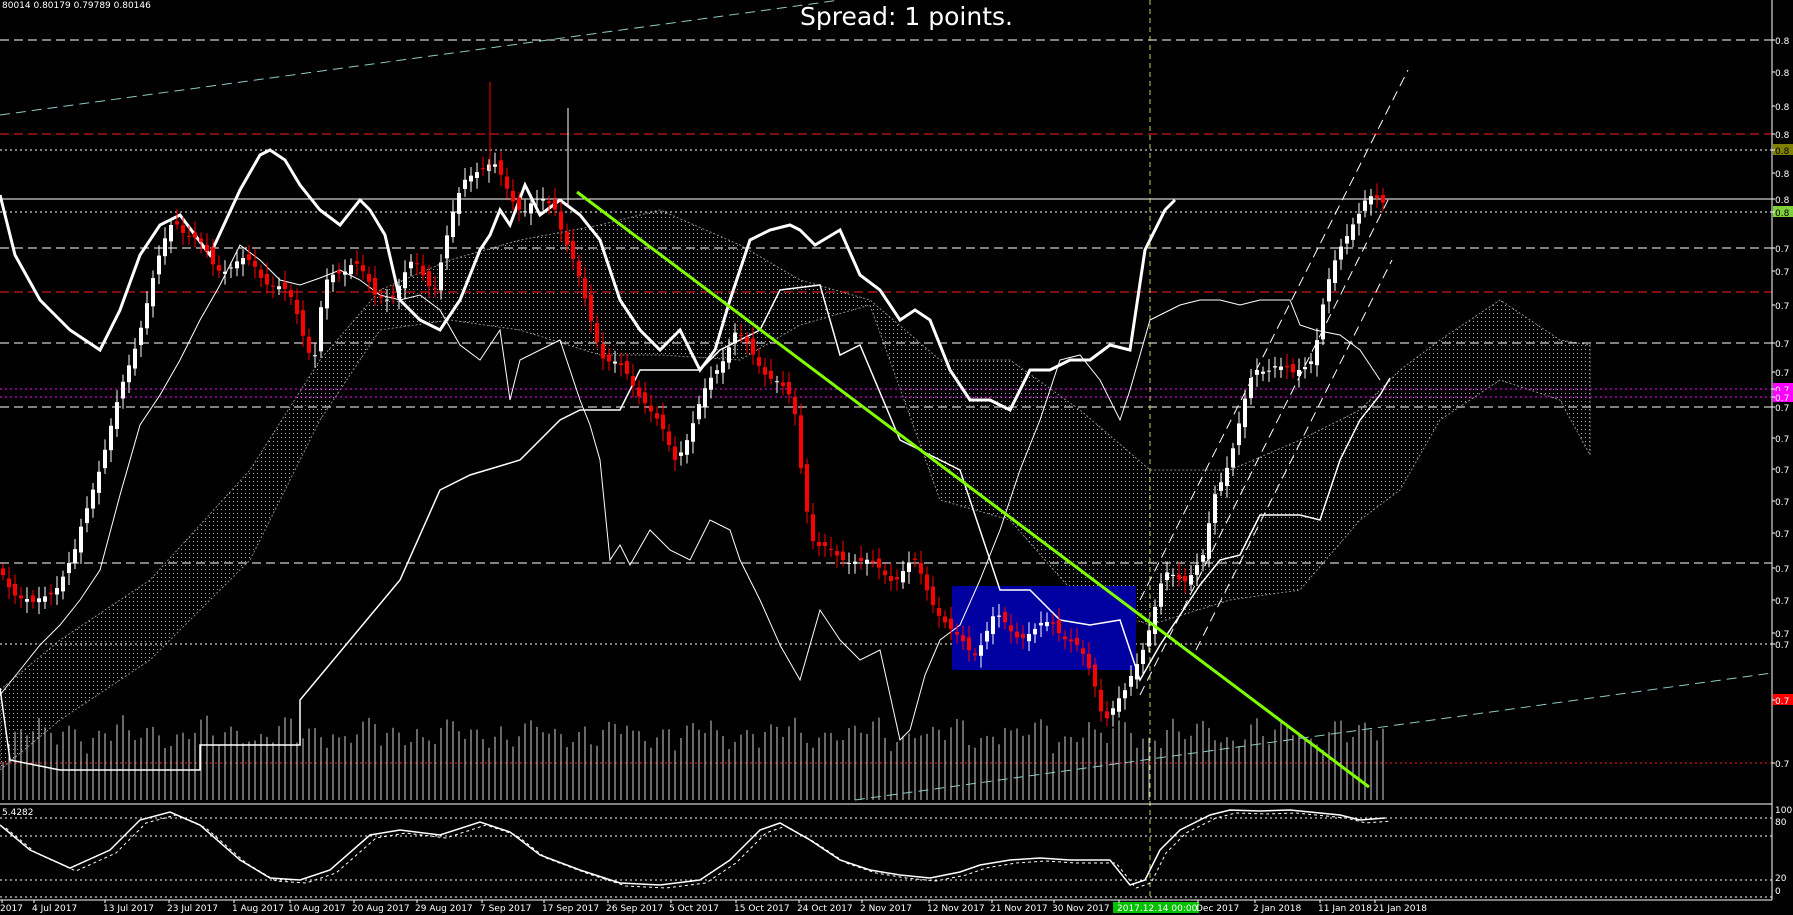 This screenshot has width=1793, height=915. I want to click on oscillator-value: 5.4282, so click(18, 813).